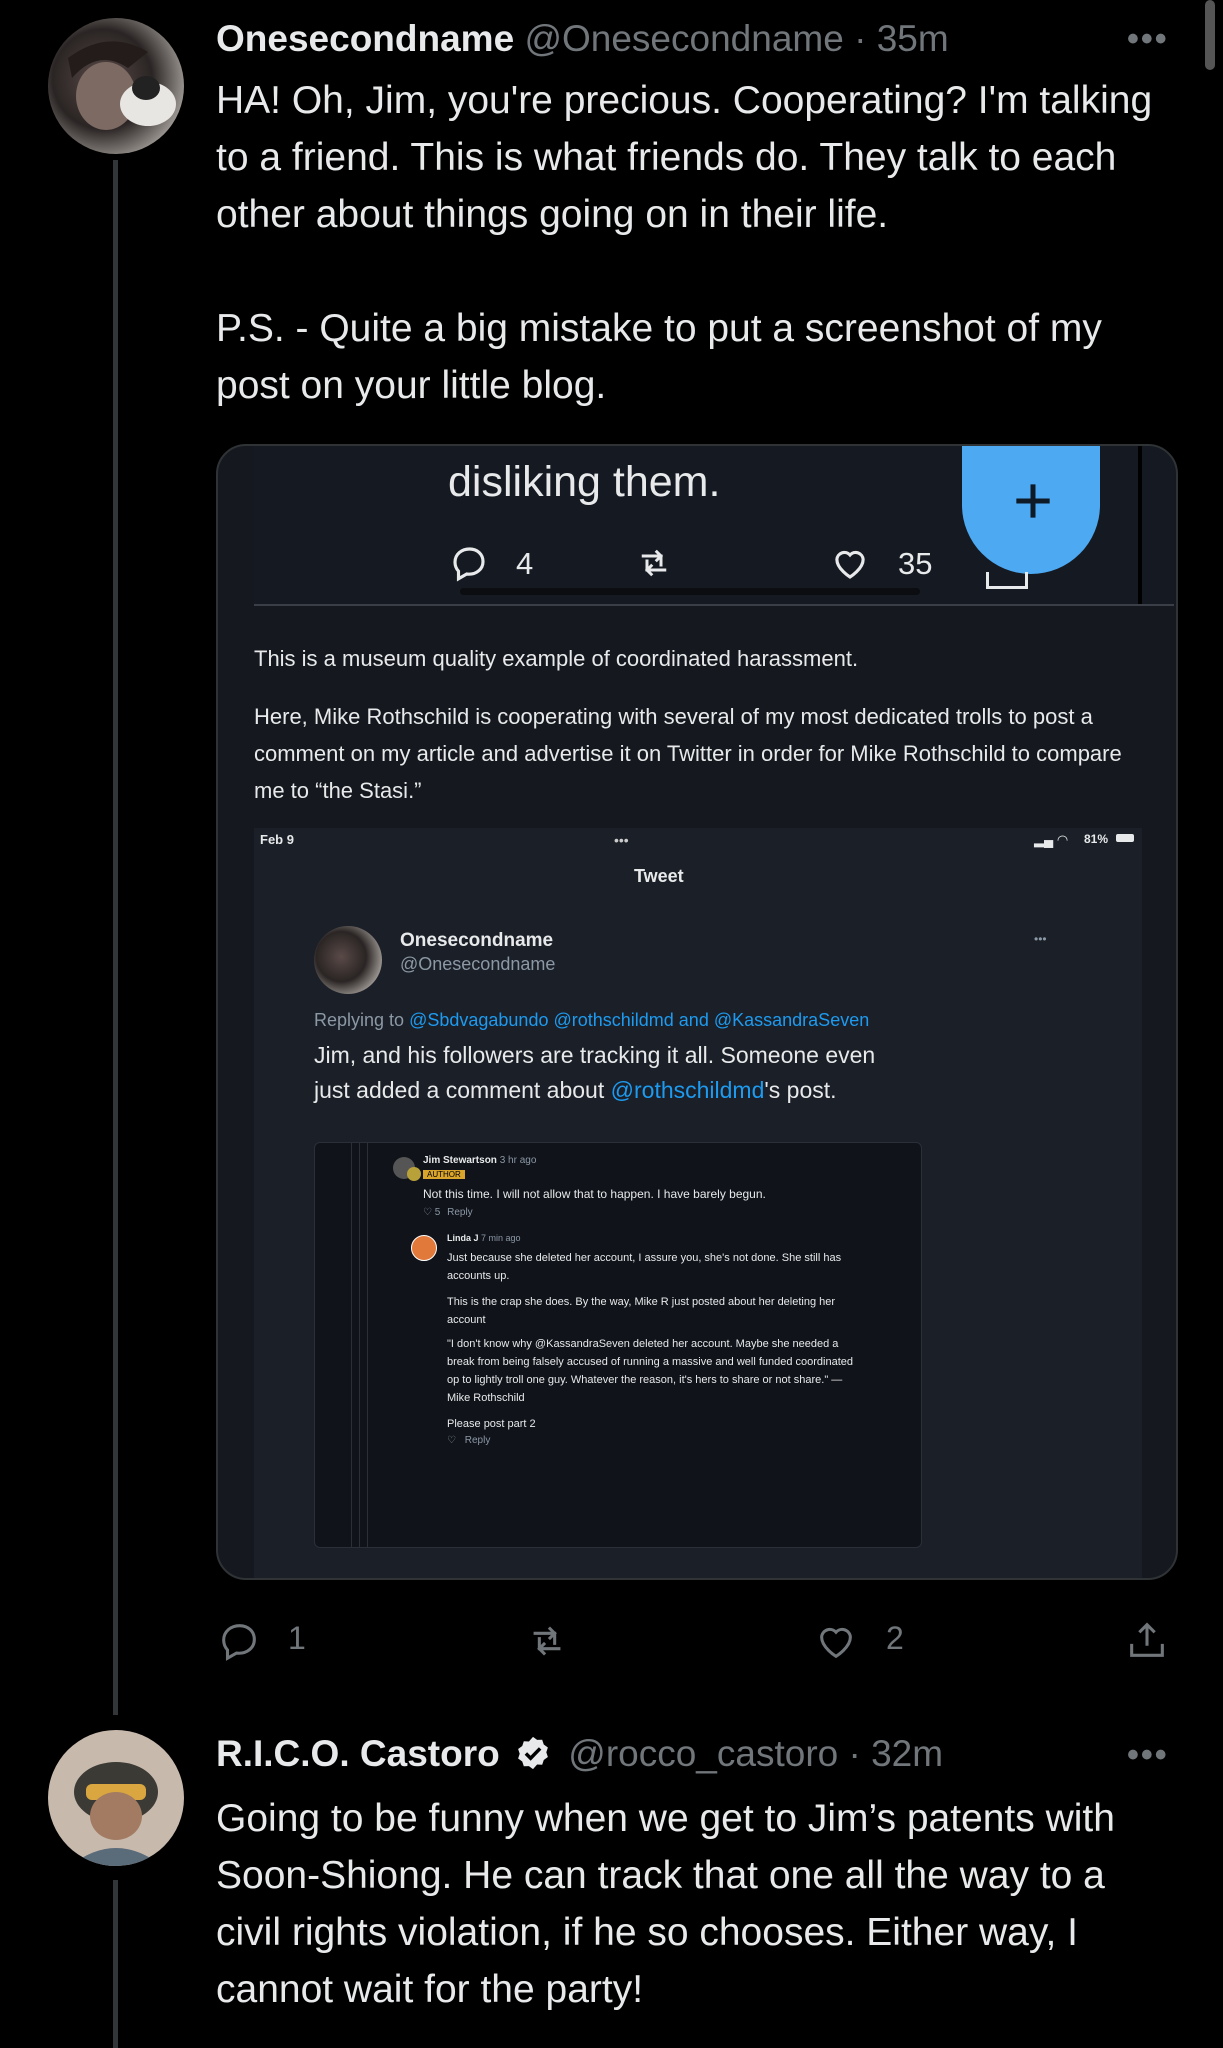  I want to click on comment-name: Jim Stewartson, so click(460, 1160).